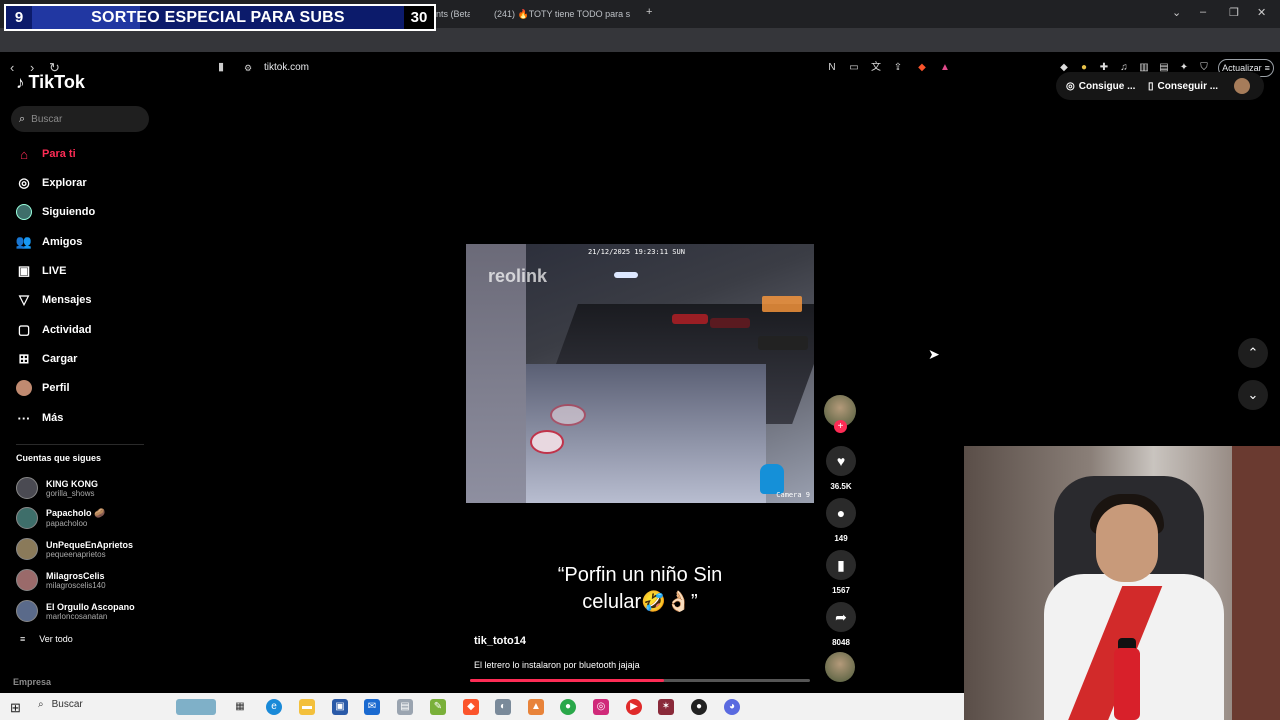  I want to click on chrome-icon: ●, so click(568, 707).